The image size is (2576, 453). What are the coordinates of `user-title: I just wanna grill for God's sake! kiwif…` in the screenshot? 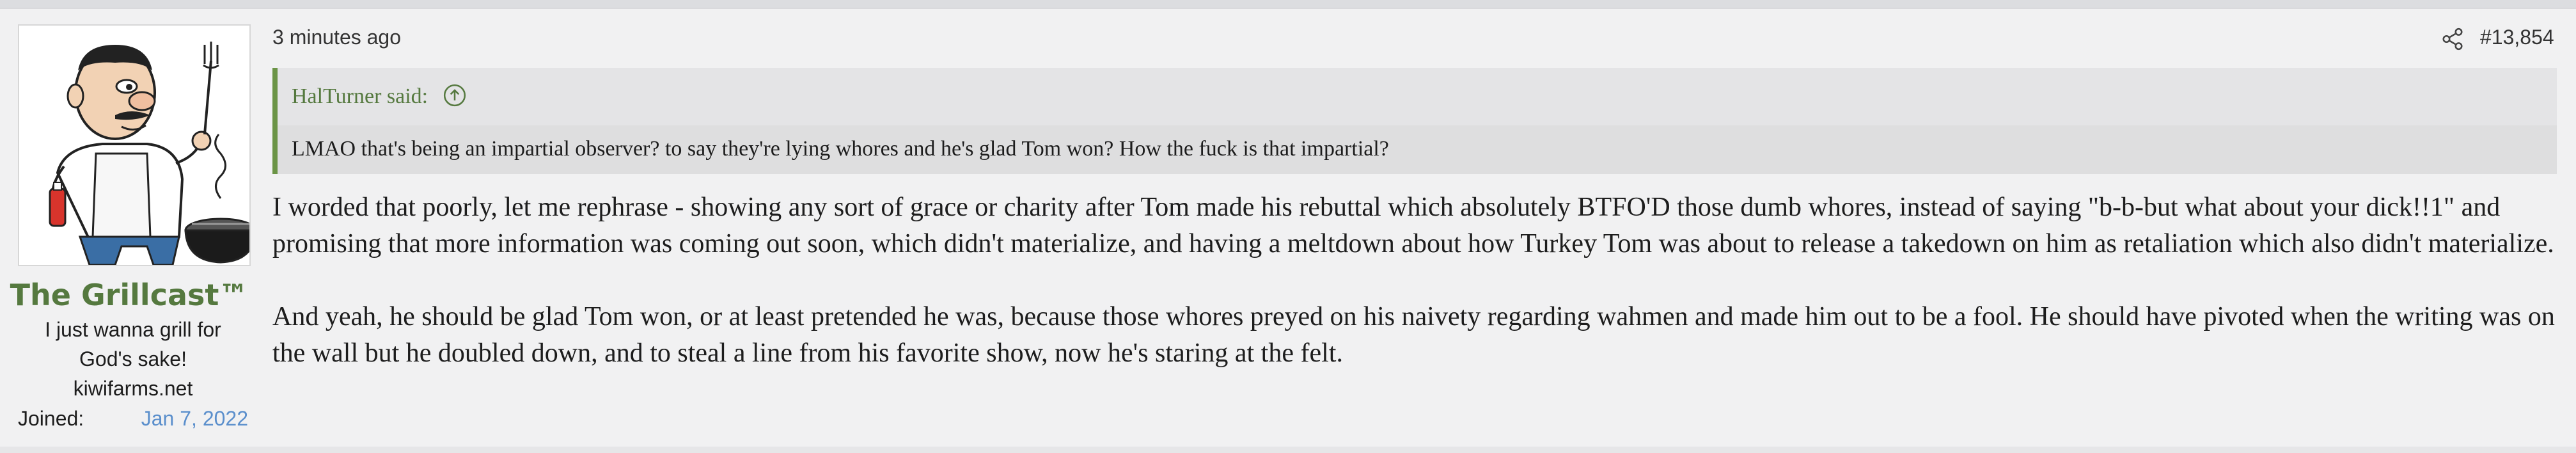 It's located at (133, 359).